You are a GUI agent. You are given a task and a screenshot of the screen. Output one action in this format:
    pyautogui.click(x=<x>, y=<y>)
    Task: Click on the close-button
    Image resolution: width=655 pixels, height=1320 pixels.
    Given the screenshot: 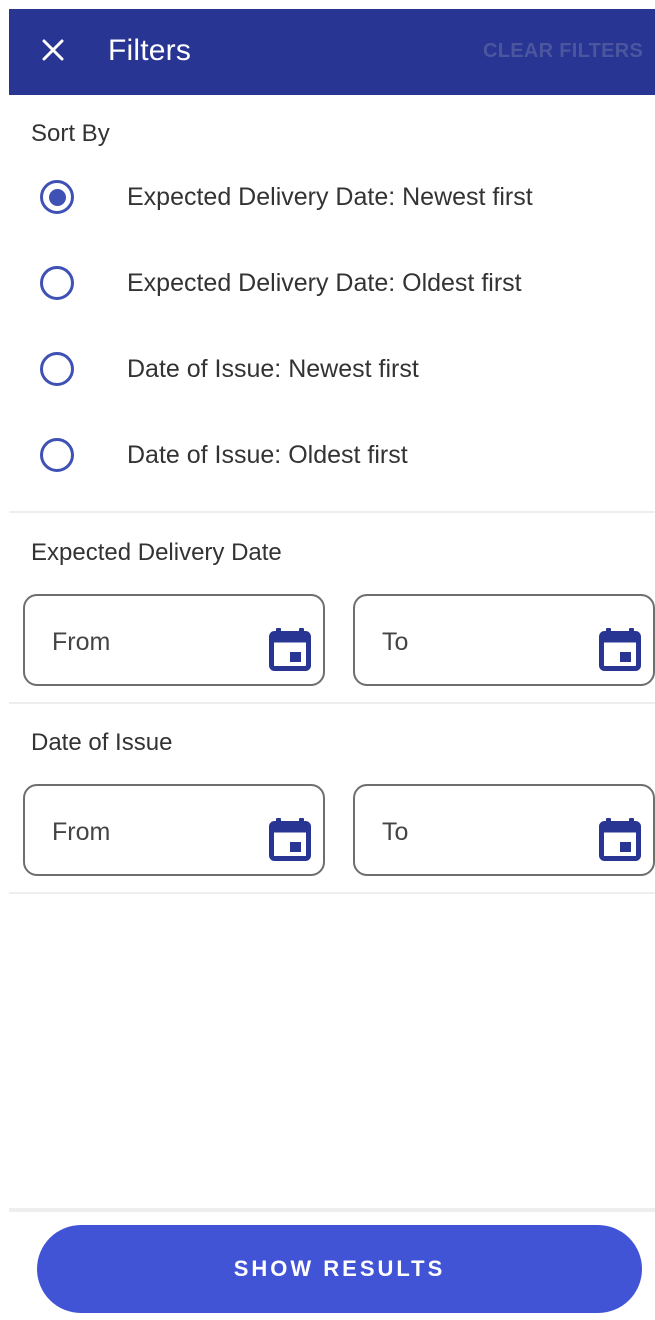 What is the action you would take?
    pyautogui.click(x=53, y=50)
    